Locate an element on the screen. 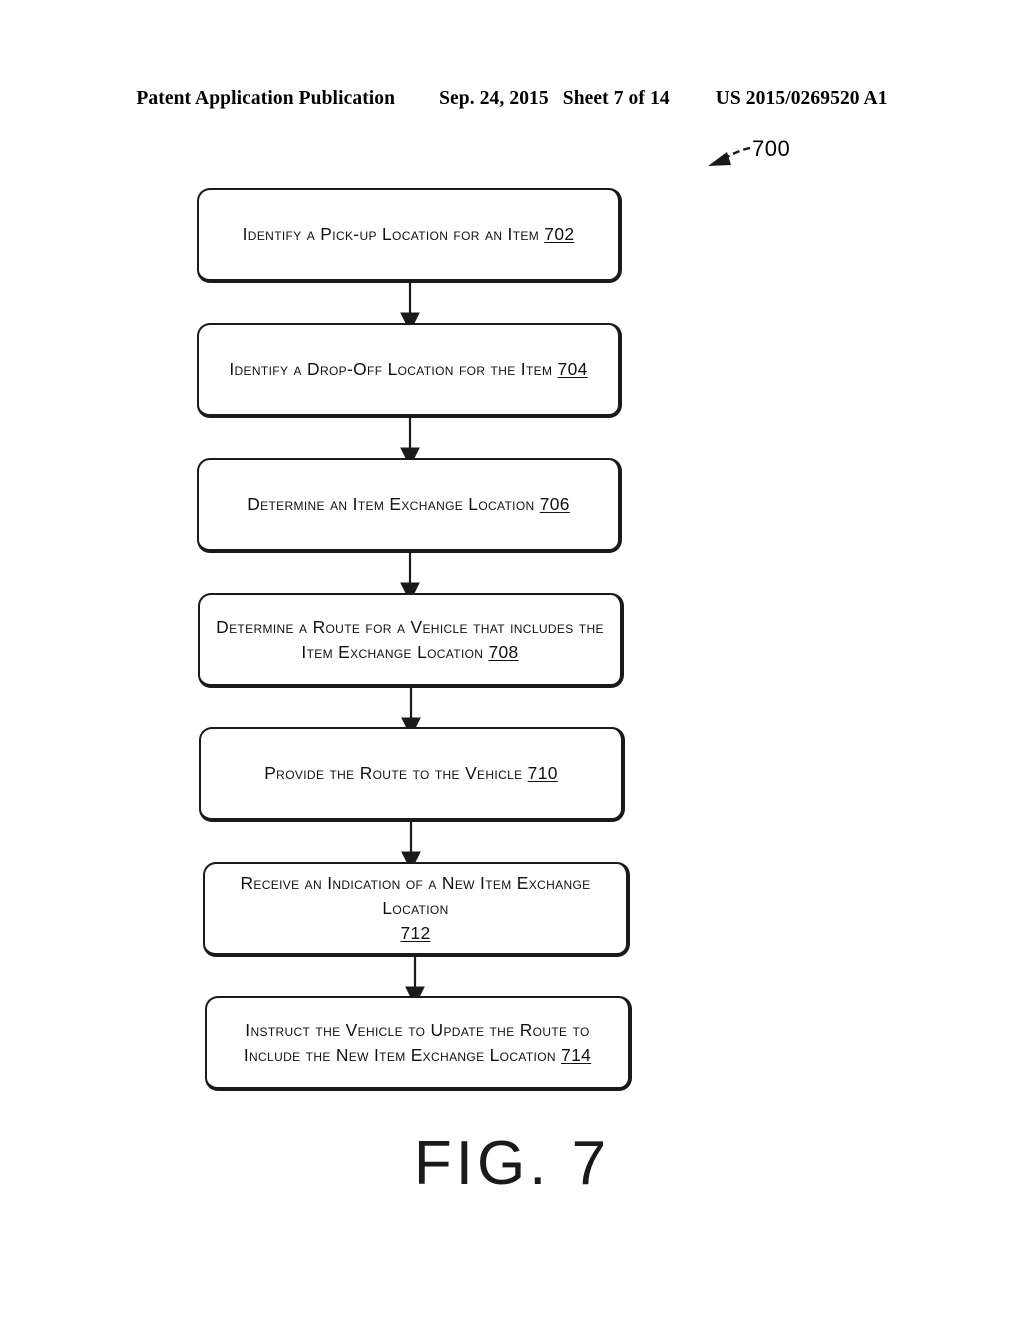  flowchart-node-710-text: Provide the Route to the Vehicle 710 is located at coordinates (411, 773).